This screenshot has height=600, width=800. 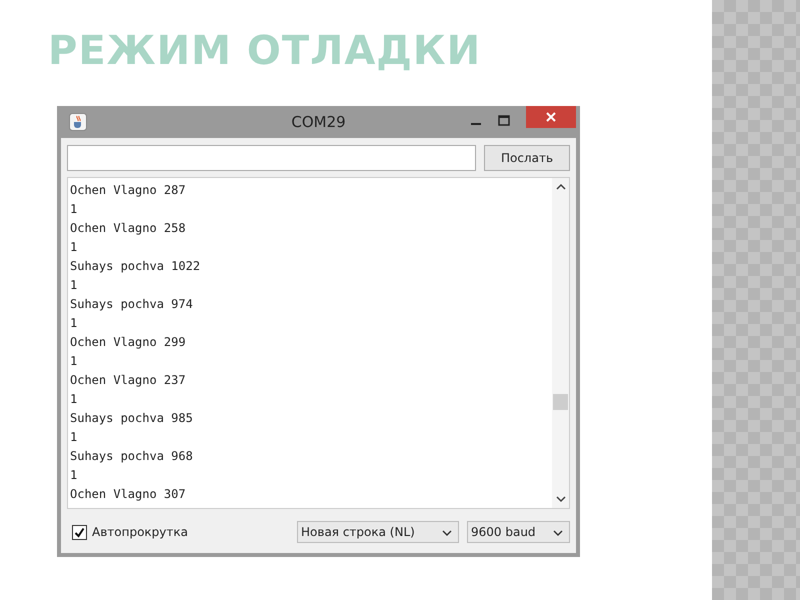 What do you see at coordinates (271, 158) in the screenshot?
I see `input-field` at bounding box center [271, 158].